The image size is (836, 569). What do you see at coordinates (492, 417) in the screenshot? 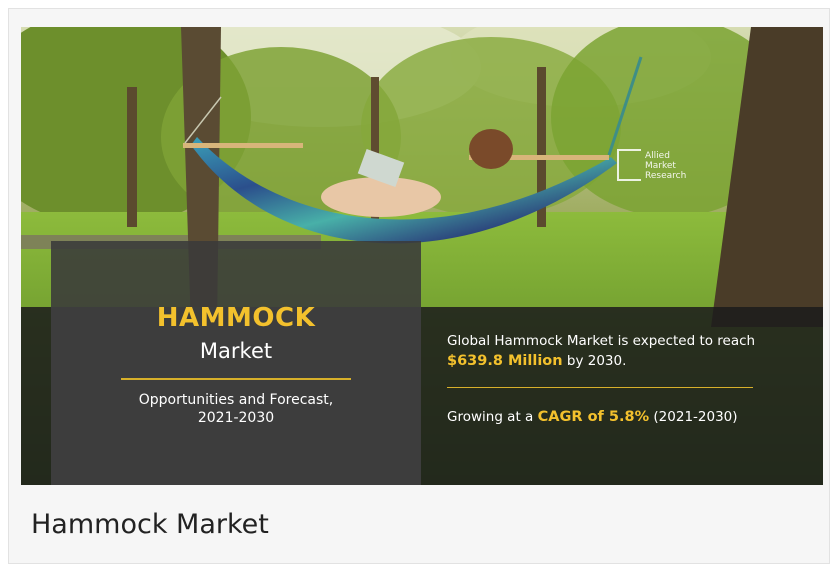
I see `cagr-prefix: Growing at a` at bounding box center [492, 417].